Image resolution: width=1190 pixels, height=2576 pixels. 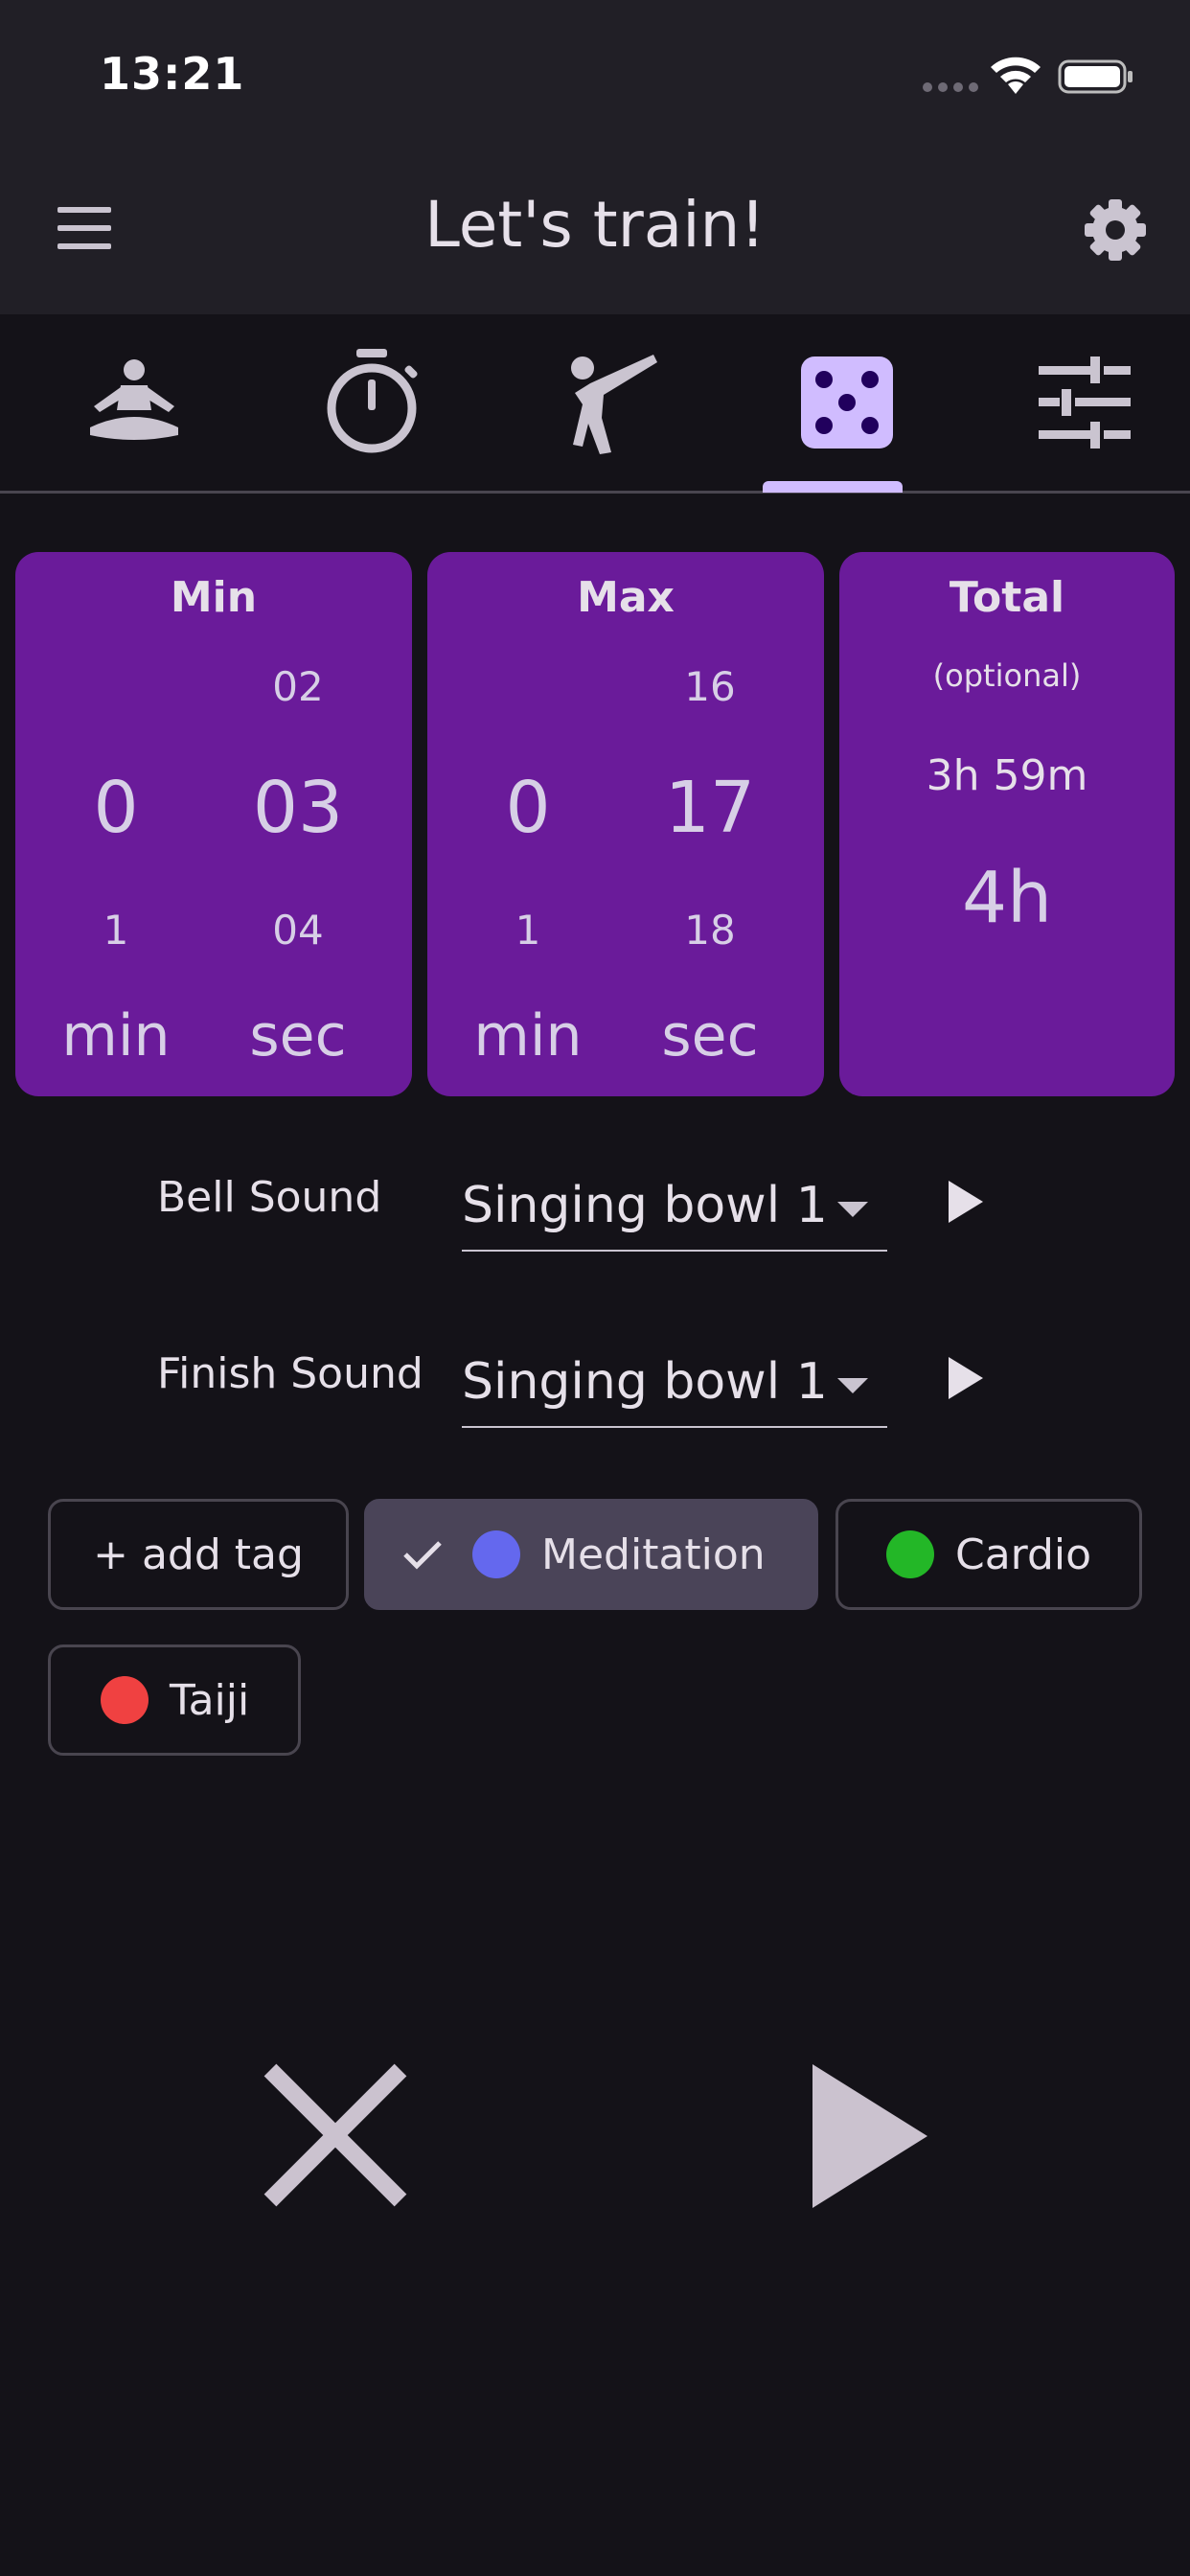 I want to click on total-prev-value: 3h 59m, so click(x=1007, y=775).